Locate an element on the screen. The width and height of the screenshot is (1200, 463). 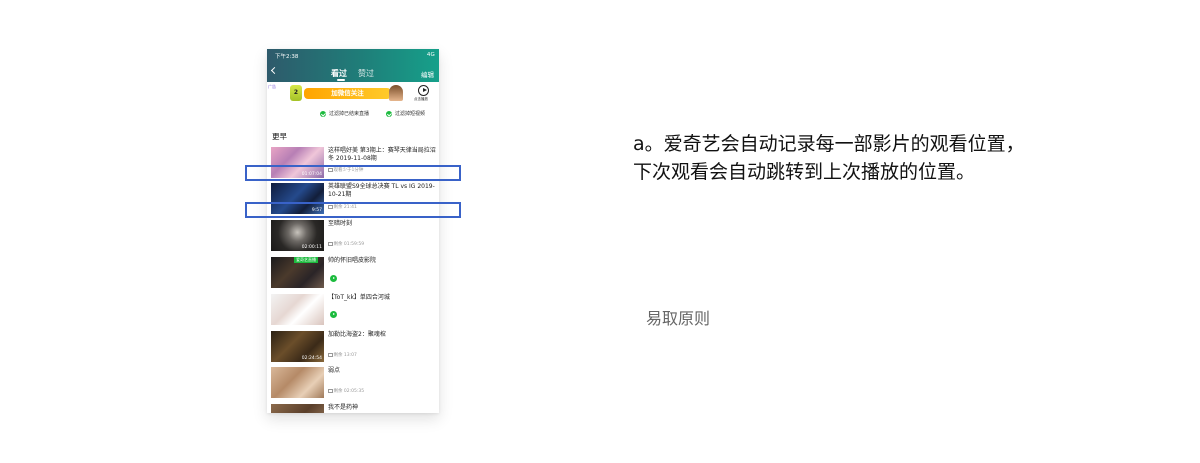
filter-label: 过滤掉已结束直播 is located at coordinates (349, 114).